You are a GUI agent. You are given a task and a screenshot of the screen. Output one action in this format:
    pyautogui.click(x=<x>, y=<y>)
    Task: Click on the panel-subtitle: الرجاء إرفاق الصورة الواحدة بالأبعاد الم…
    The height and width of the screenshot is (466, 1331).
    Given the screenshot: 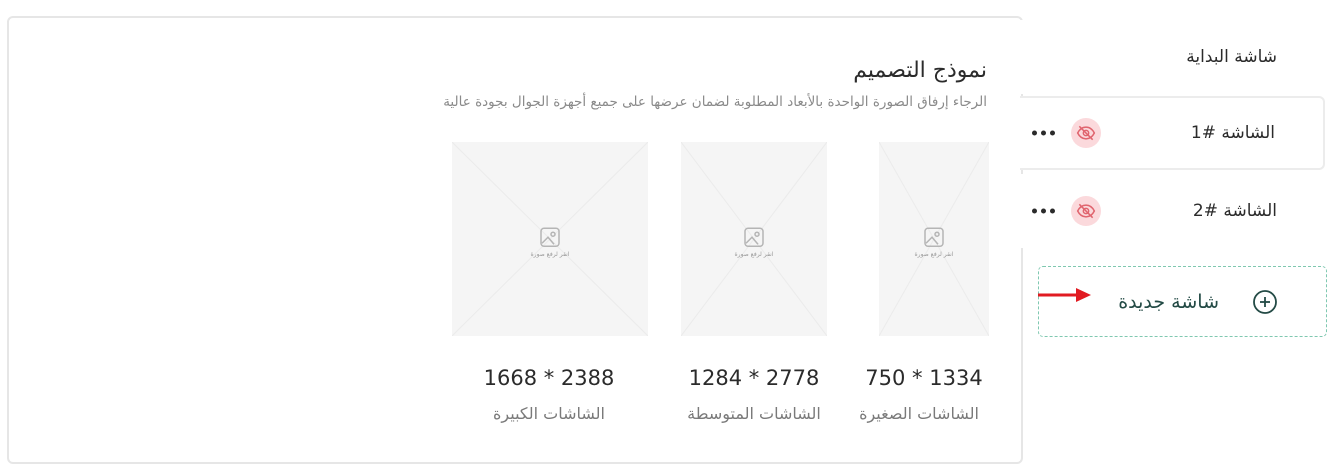 What is the action you would take?
    pyautogui.click(x=715, y=102)
    